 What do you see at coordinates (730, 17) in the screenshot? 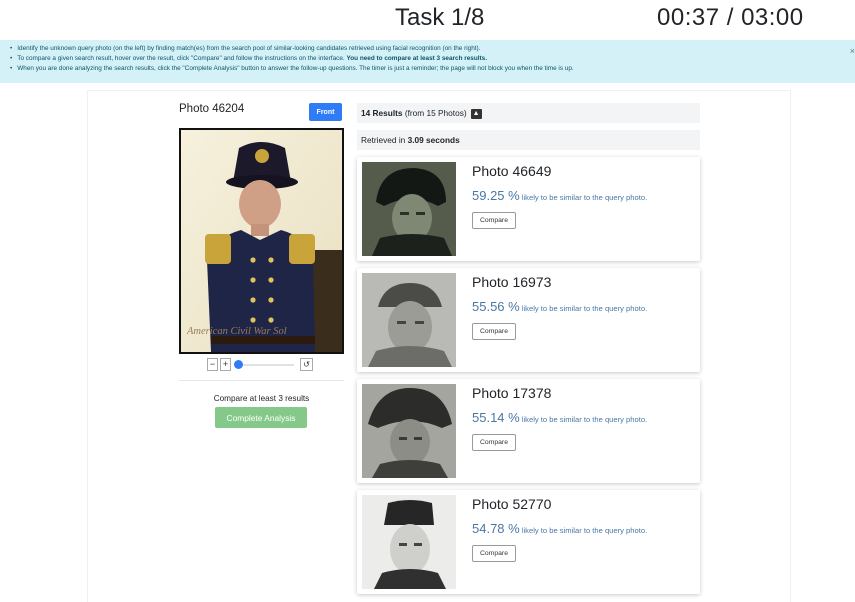
I see `timer: 00:37 / 03:00` at bounding box center [730, 17].